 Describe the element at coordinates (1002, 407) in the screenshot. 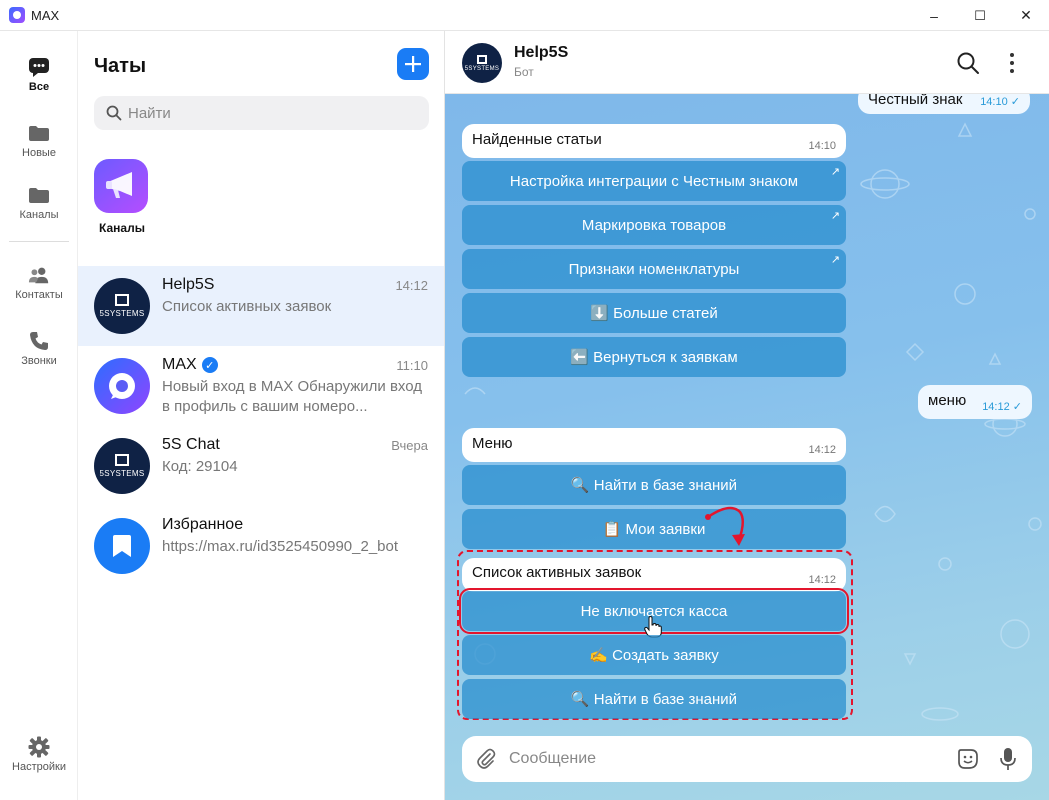

I see `message-time: 14:12 ✓` at that location.